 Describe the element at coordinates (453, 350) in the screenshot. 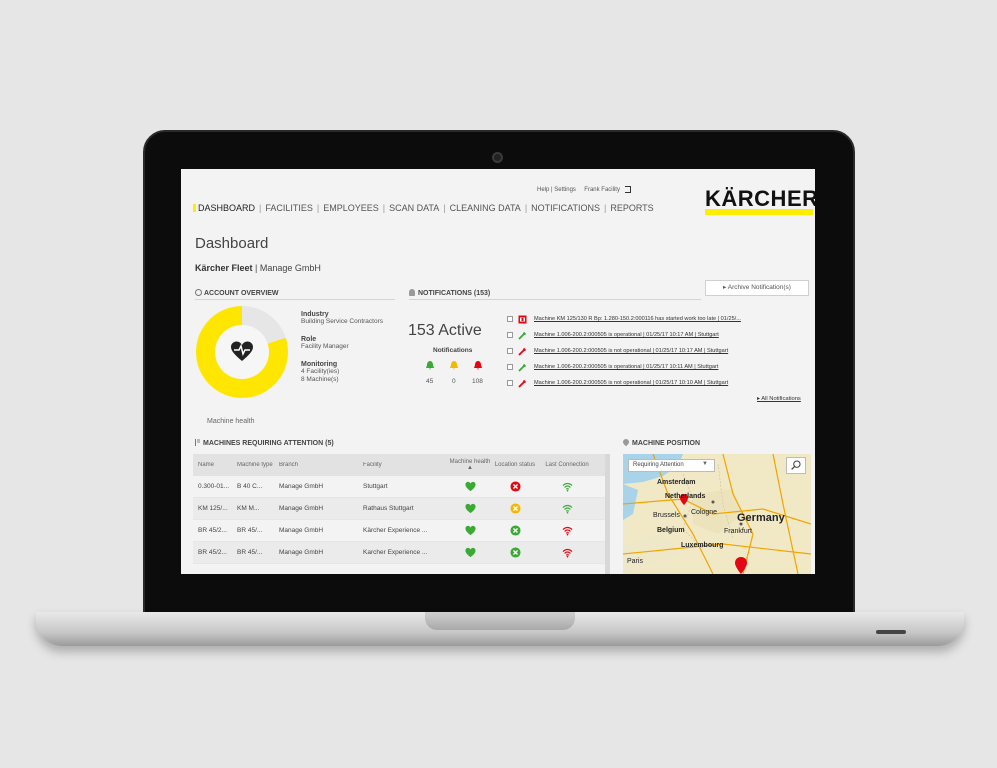

I see `notifications-label: Notifications` at that location.